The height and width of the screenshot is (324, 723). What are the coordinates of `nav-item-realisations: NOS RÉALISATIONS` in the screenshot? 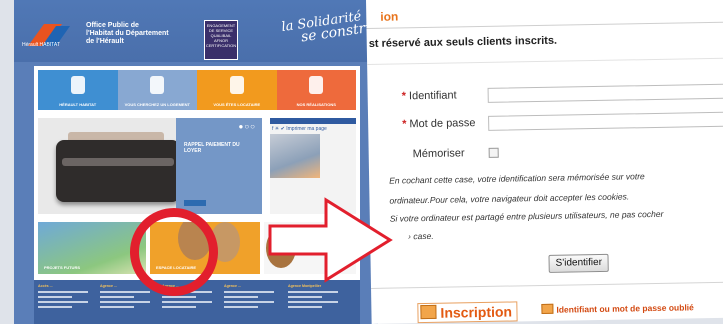 It's located at (316, 90).